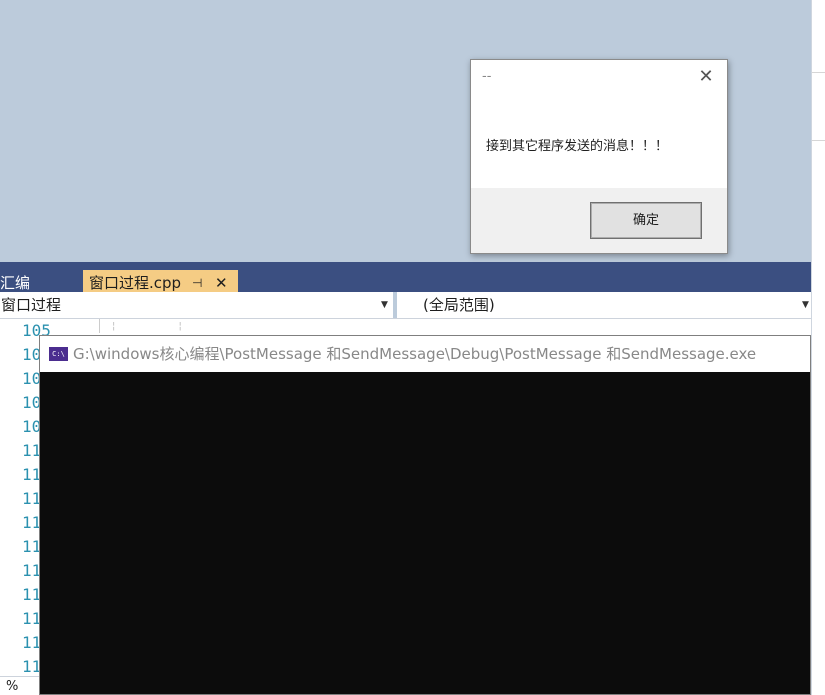 The image size is (825, 695). I want to click on ok-button: 确定, so click(646, 220).